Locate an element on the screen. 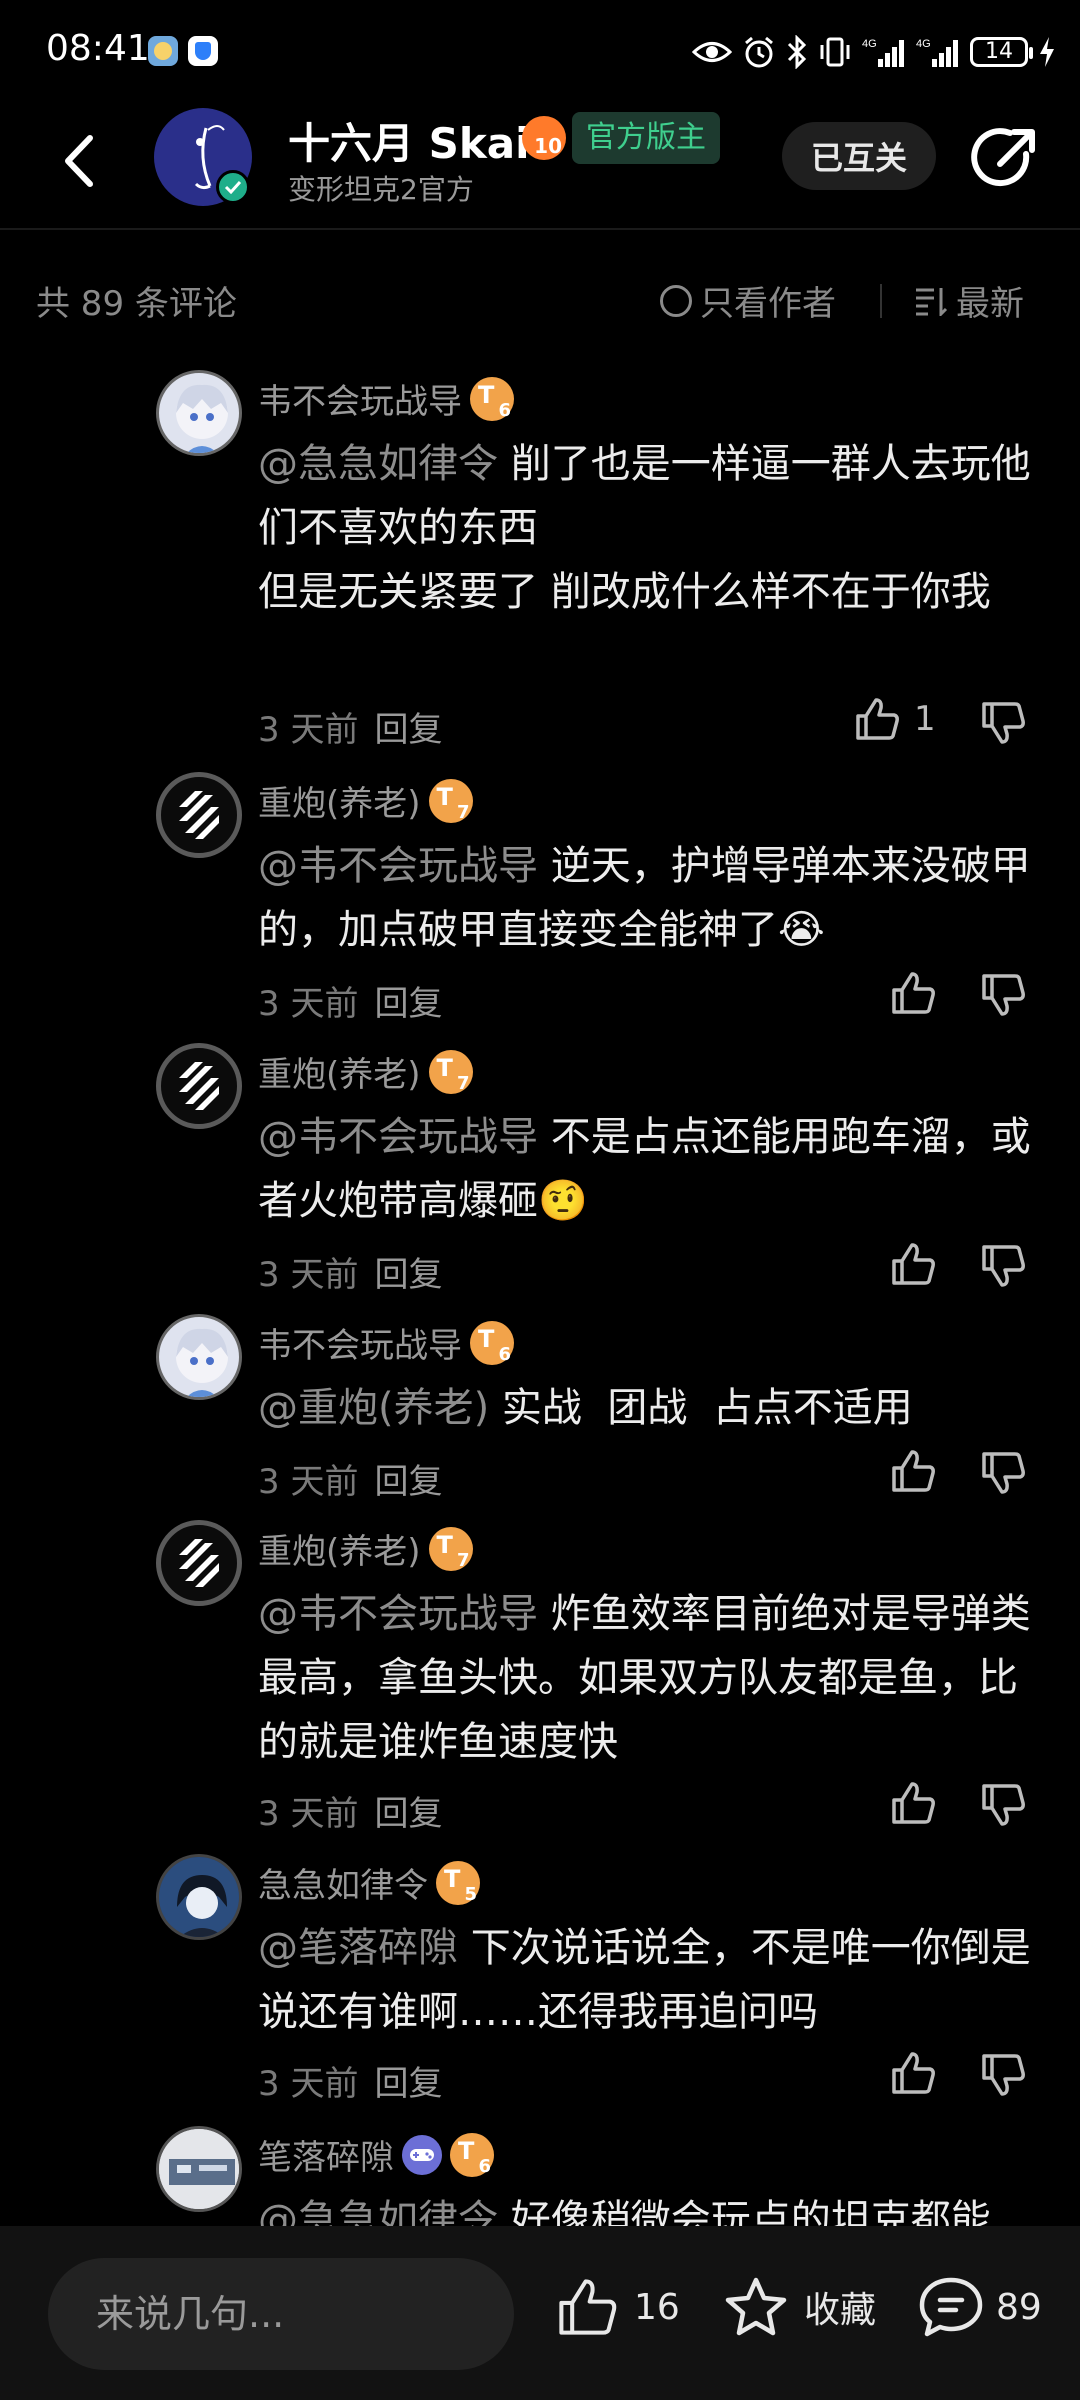 This screenshot has height=2400, width=1080. gamepad-badge-icon is located at coordinates (422, 2154).